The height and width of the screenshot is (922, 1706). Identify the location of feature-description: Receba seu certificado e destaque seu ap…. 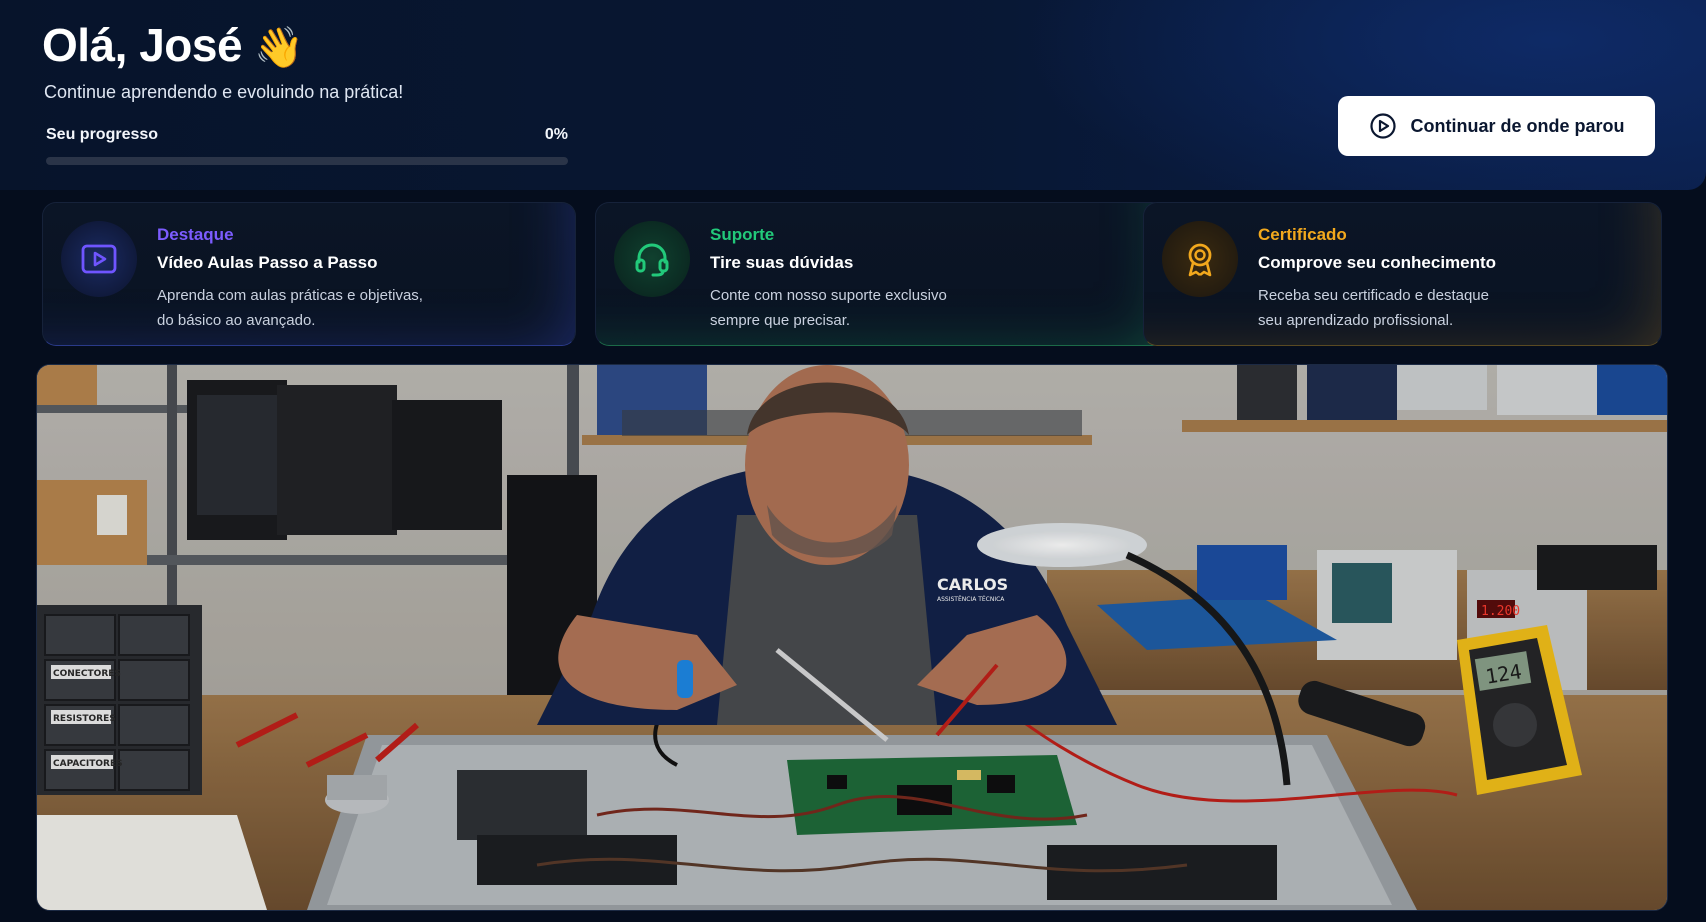
(1413, 308).